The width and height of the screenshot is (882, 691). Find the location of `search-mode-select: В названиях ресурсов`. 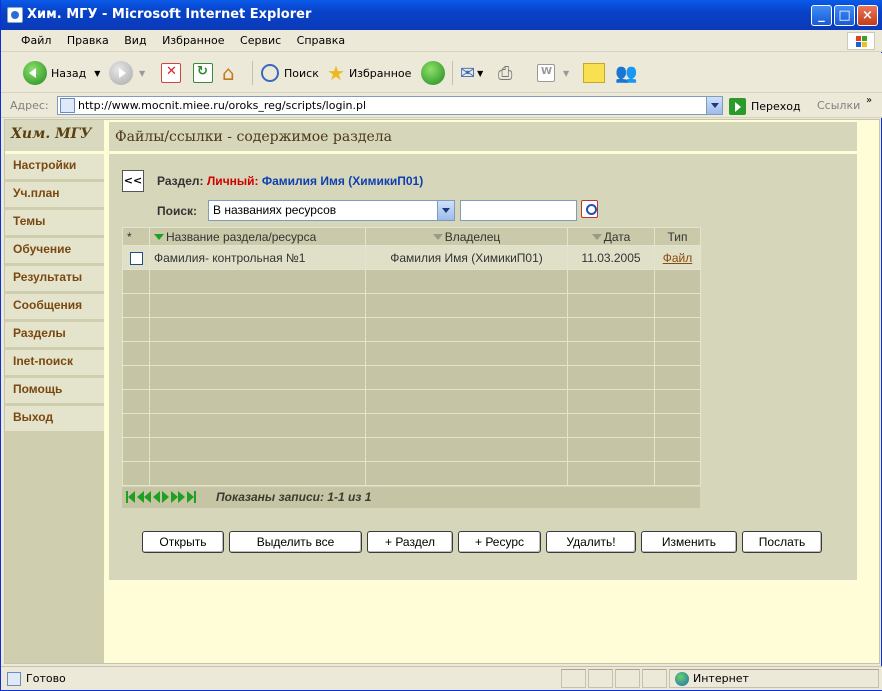

search-mode-select: В названиях ресурсов is located at coordinates (331, 210).